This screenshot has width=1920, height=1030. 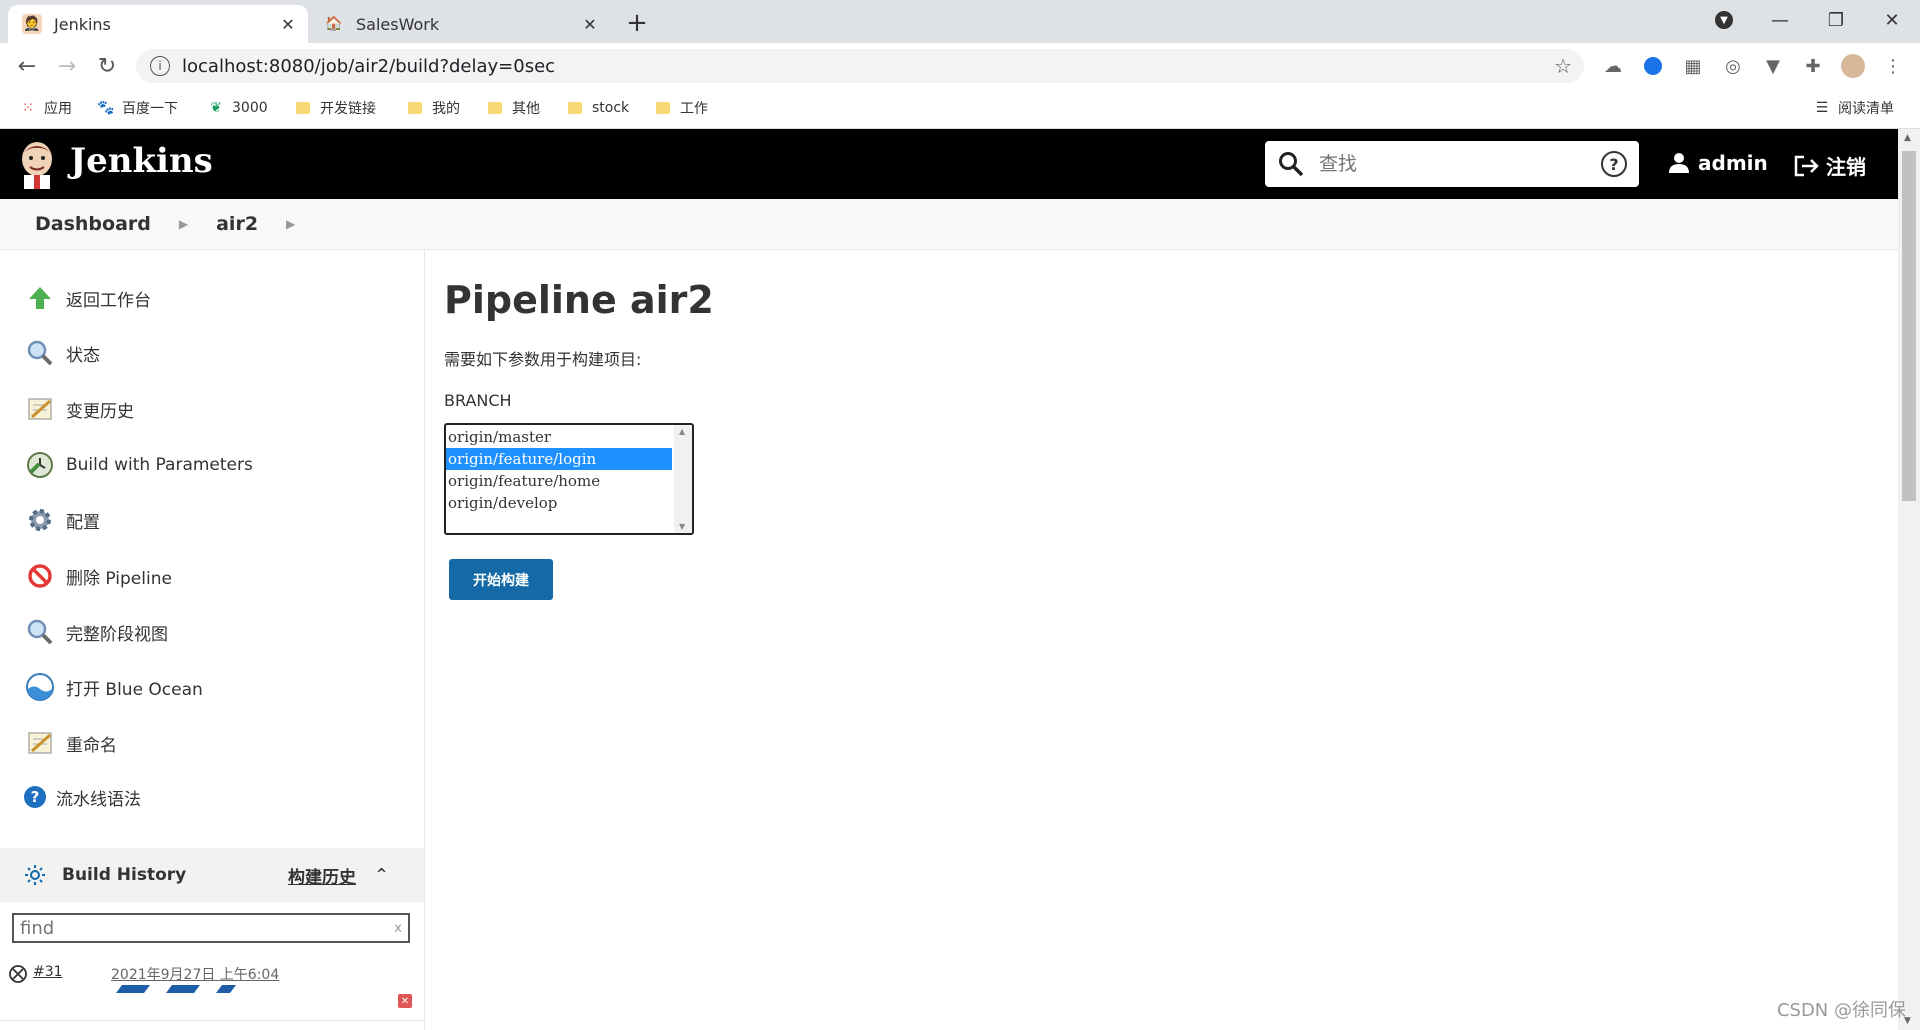 I want to click on extension-grid-icon: ▦, so click(x=1693, y=66).